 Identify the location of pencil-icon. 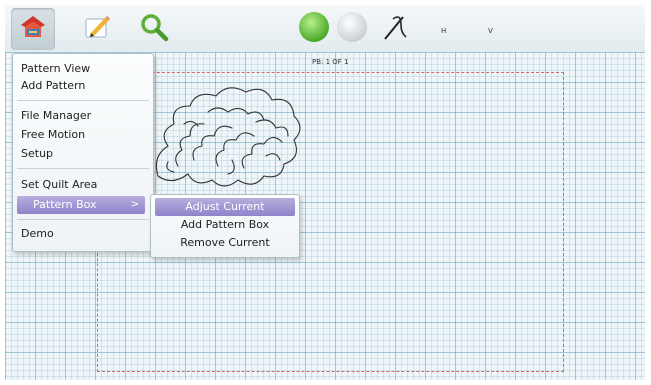
(97, 29).